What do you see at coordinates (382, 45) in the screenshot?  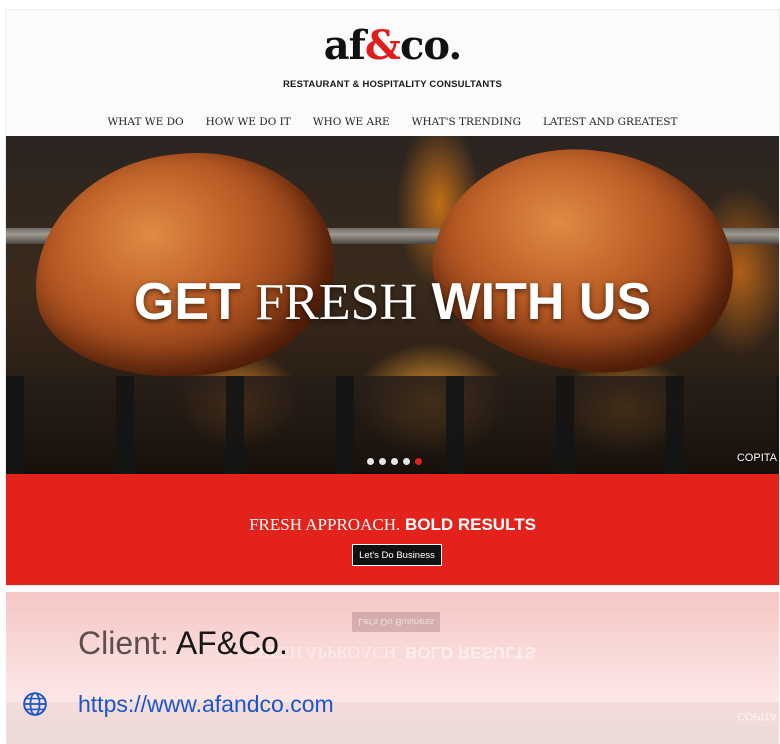 I see `logo-ampersand: &` at bounding box center [382, 45].